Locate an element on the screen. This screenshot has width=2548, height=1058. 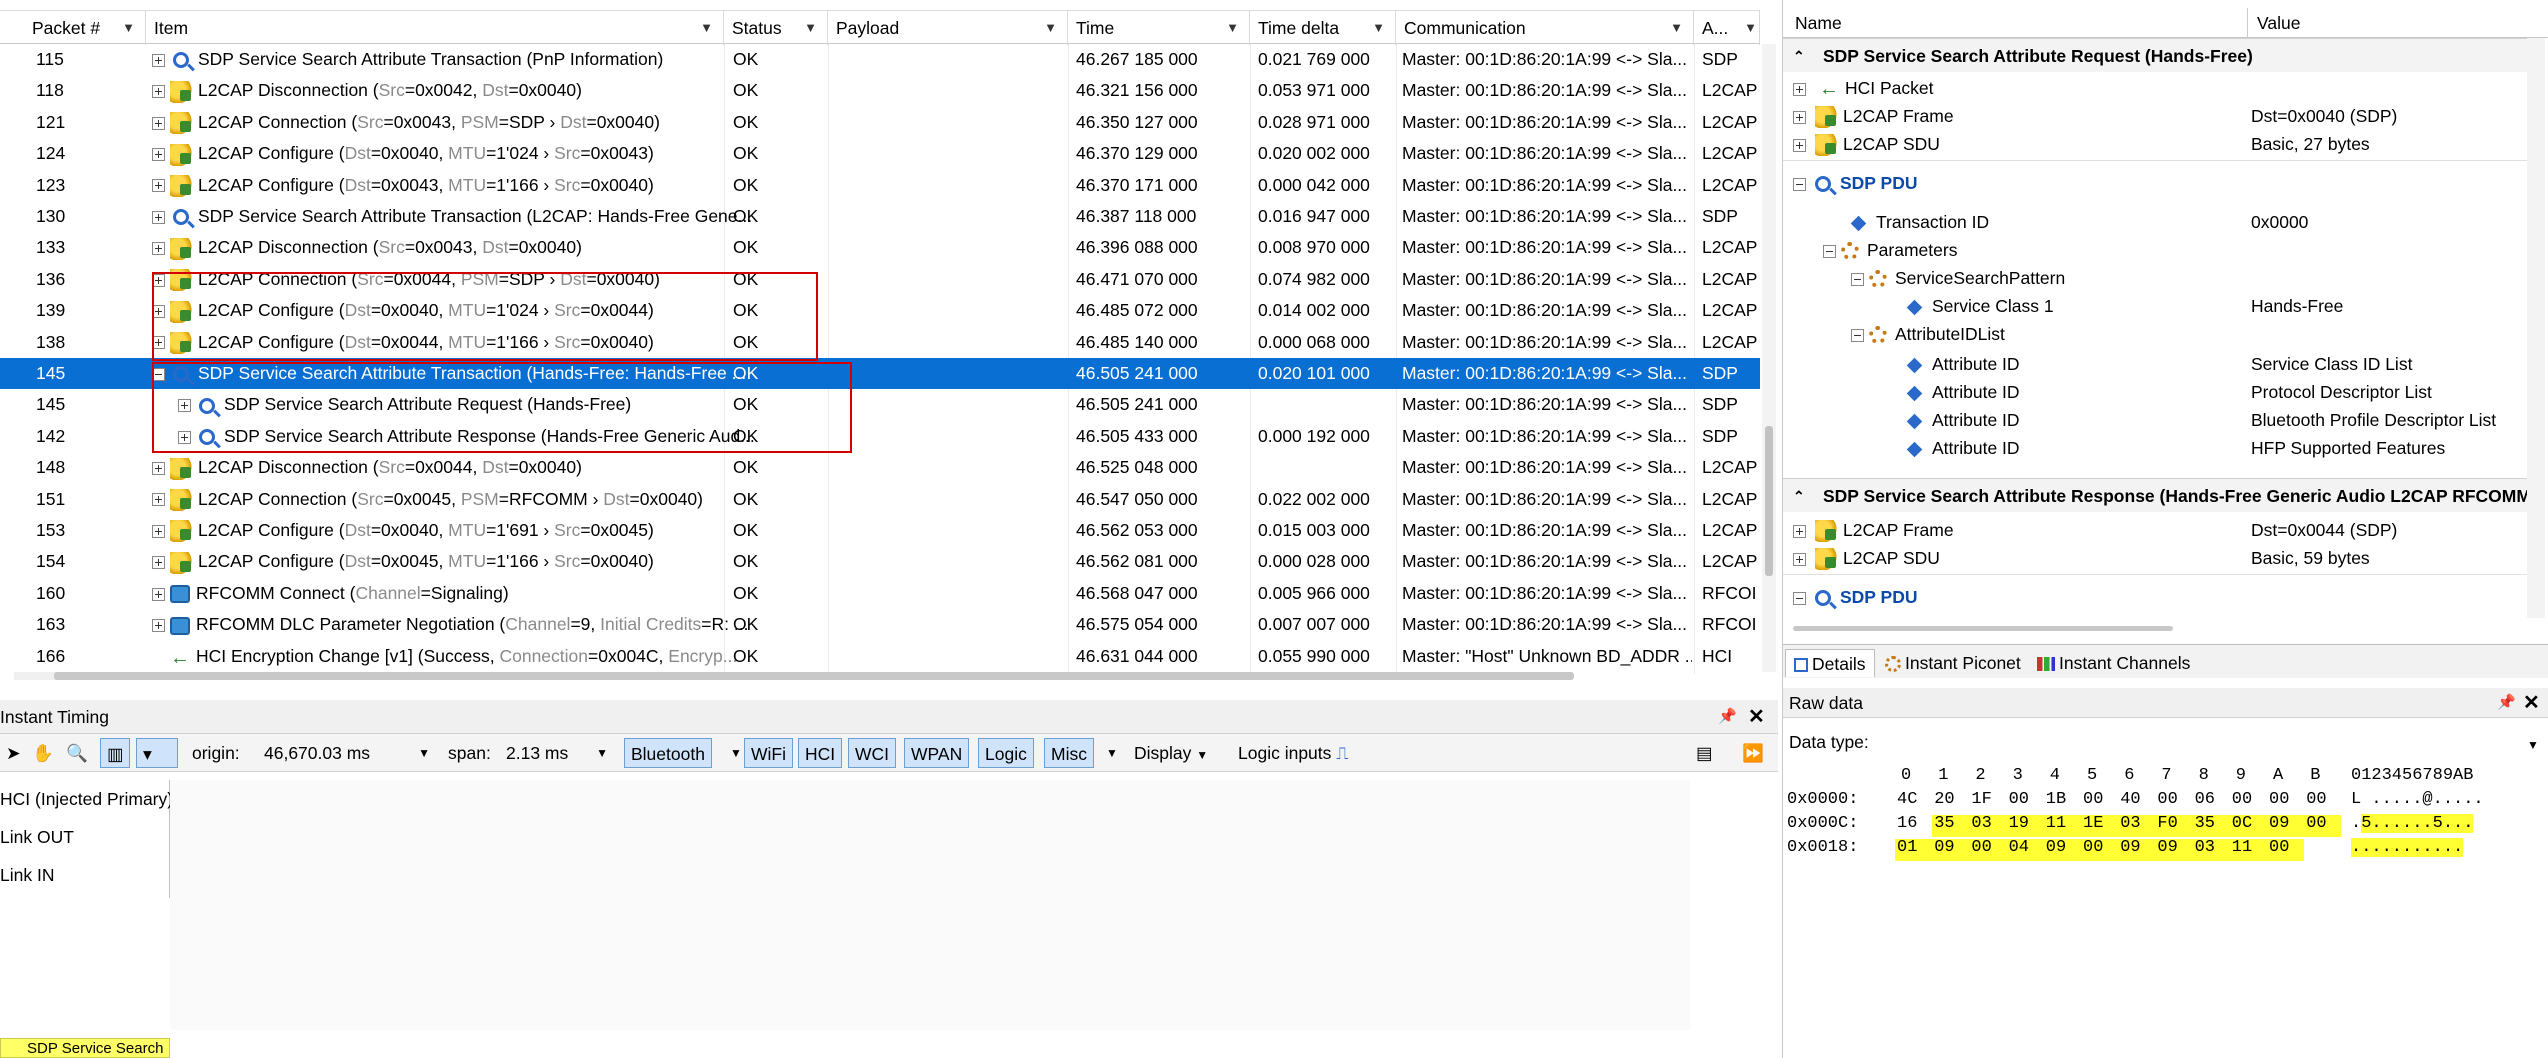
span-field: 2.13 ms ▼ is located at coordinates (557, 753).